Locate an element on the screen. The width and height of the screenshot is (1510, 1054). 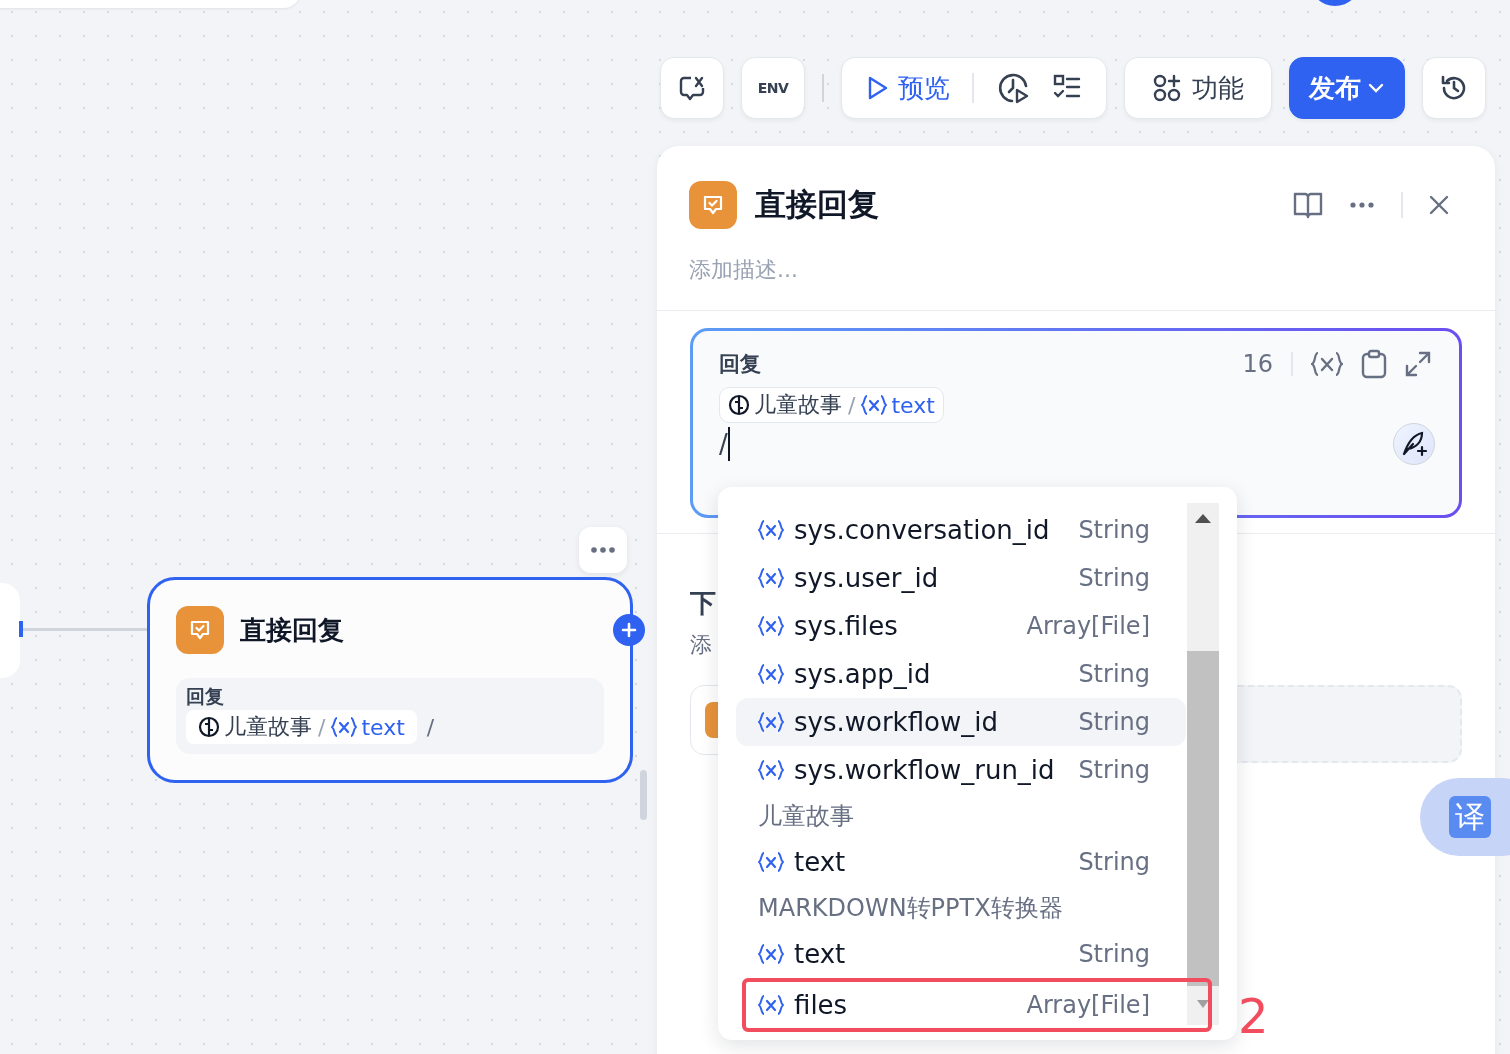
variable-name: sys.app_id is located at coordinates (863, 674).